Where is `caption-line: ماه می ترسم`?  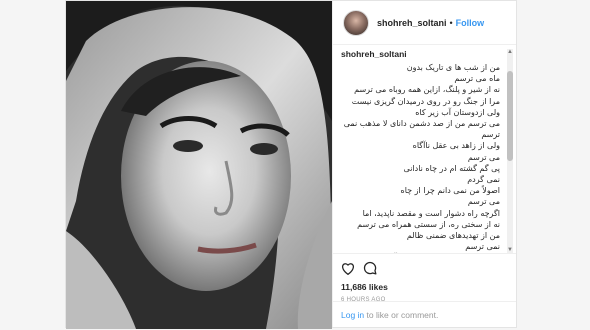 caption-line: ماه می ترسم is located at coordinates (477, 79).